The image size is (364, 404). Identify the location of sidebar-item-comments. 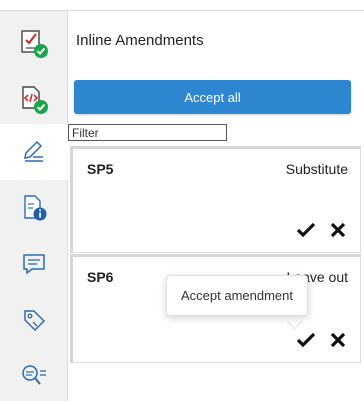
(33, 264).